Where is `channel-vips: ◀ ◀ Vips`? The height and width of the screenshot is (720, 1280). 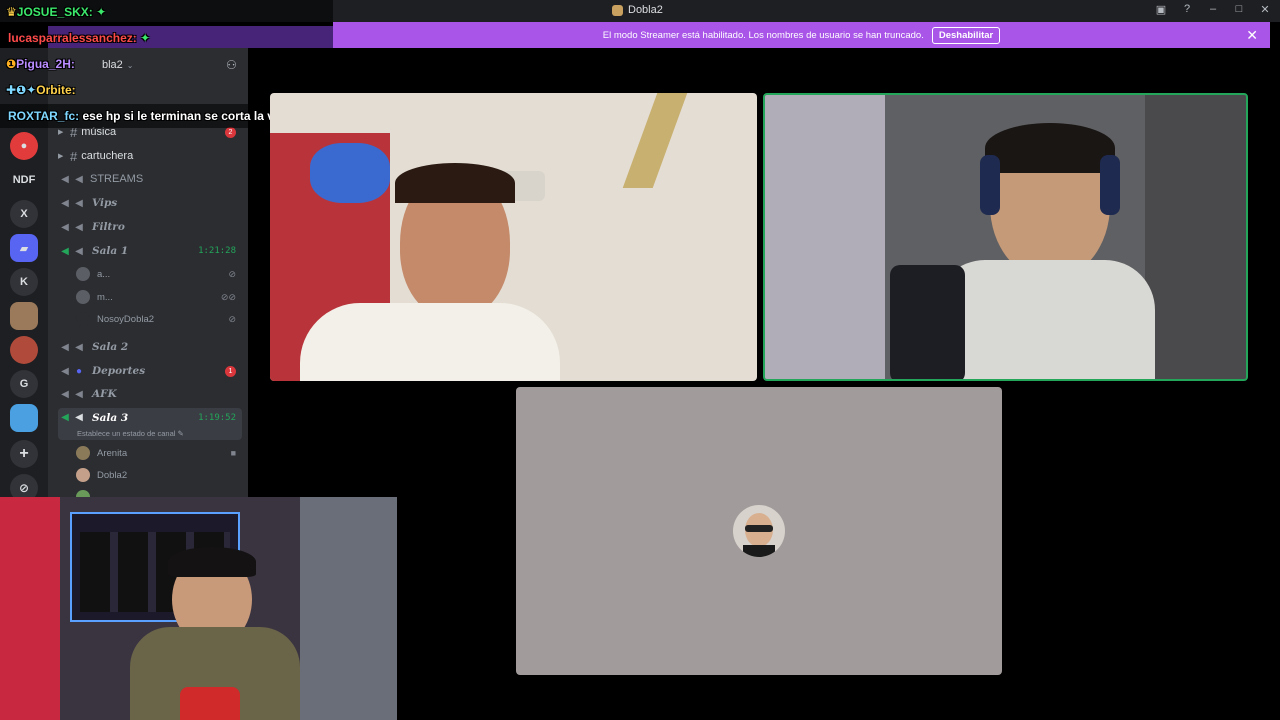 channel-vips: ◀ ◀ Vips is located at coordinates (150, 203).